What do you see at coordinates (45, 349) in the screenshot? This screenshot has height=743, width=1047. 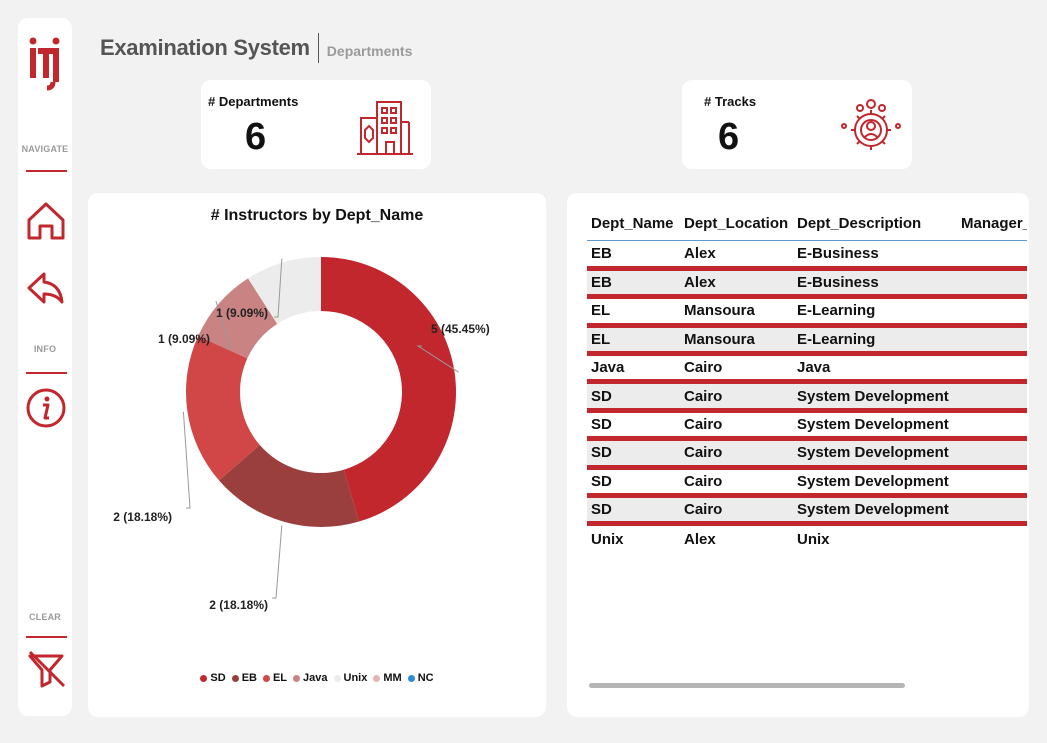 I see `info-label: INFO` at bounding box center [45, 349].